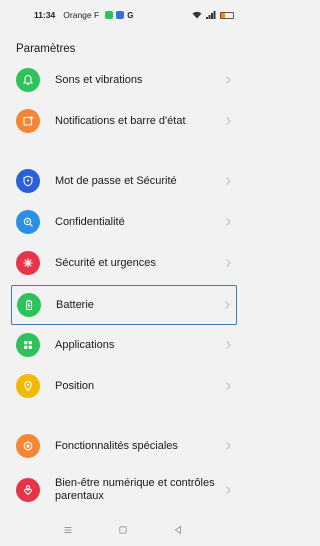 This screenshot has width=320, height=546. Describe the element at coordinates (28, 80) in the screenshot. I see `bell-icon` at that location.